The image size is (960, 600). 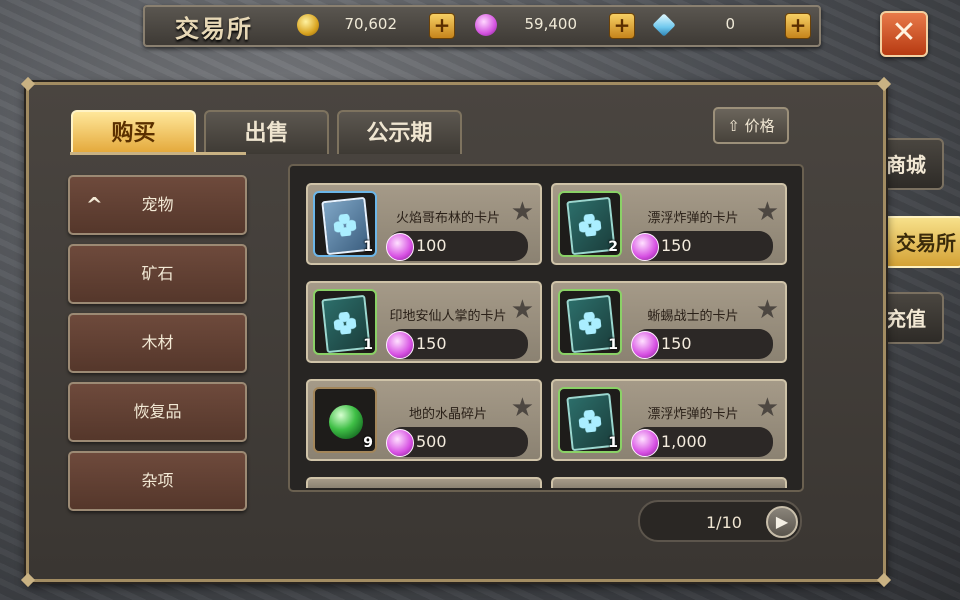 I want to click on gold-amount: 70,602, so click(x=371, y=24).